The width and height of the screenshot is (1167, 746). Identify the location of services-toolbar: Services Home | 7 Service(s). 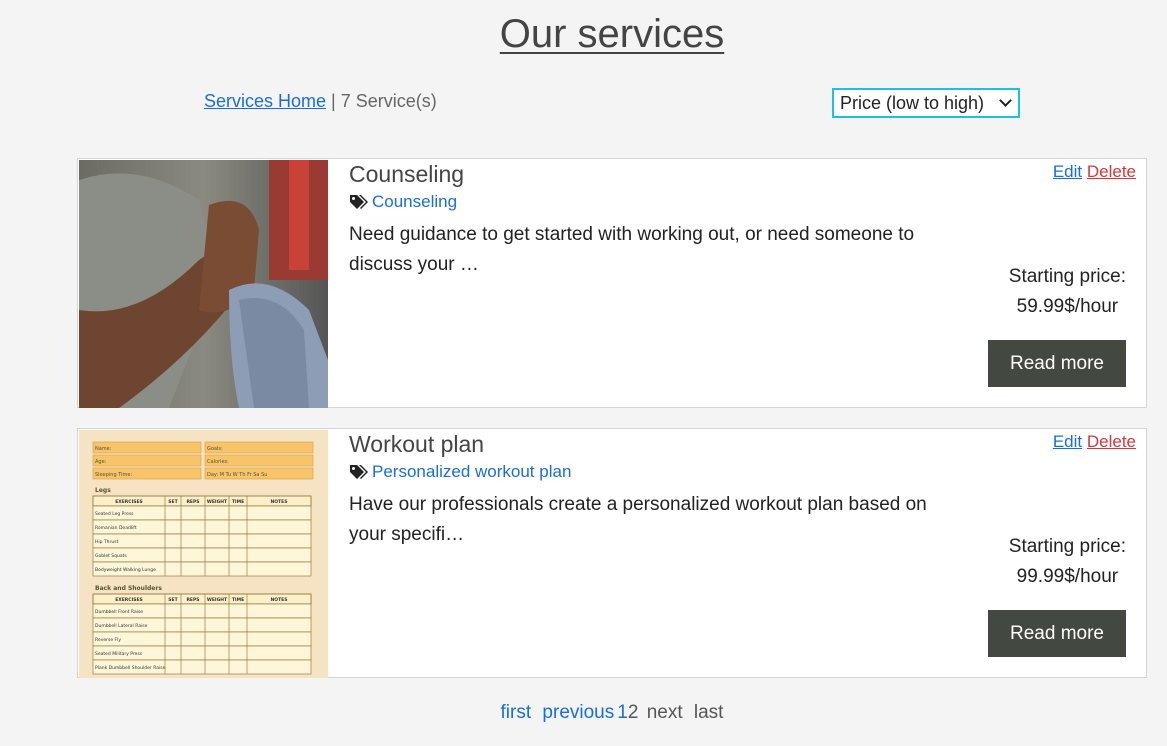
(320, 101).